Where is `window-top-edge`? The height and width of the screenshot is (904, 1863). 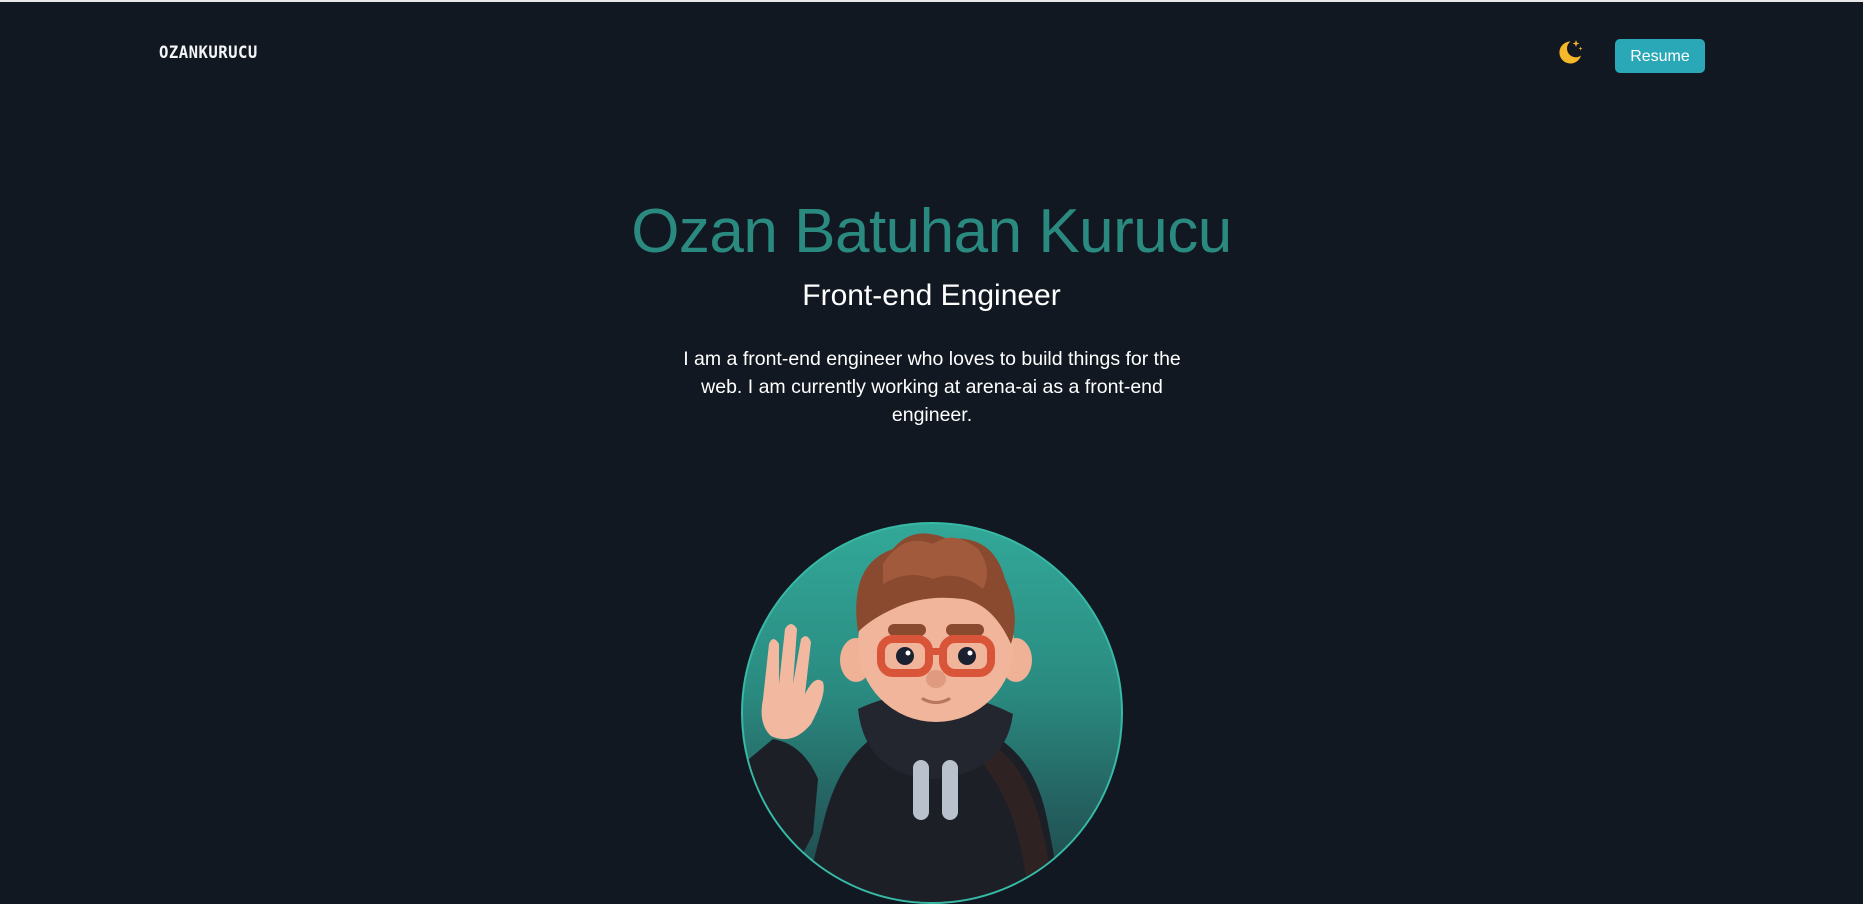
window-top-edge is located at coordinates (931, 1).